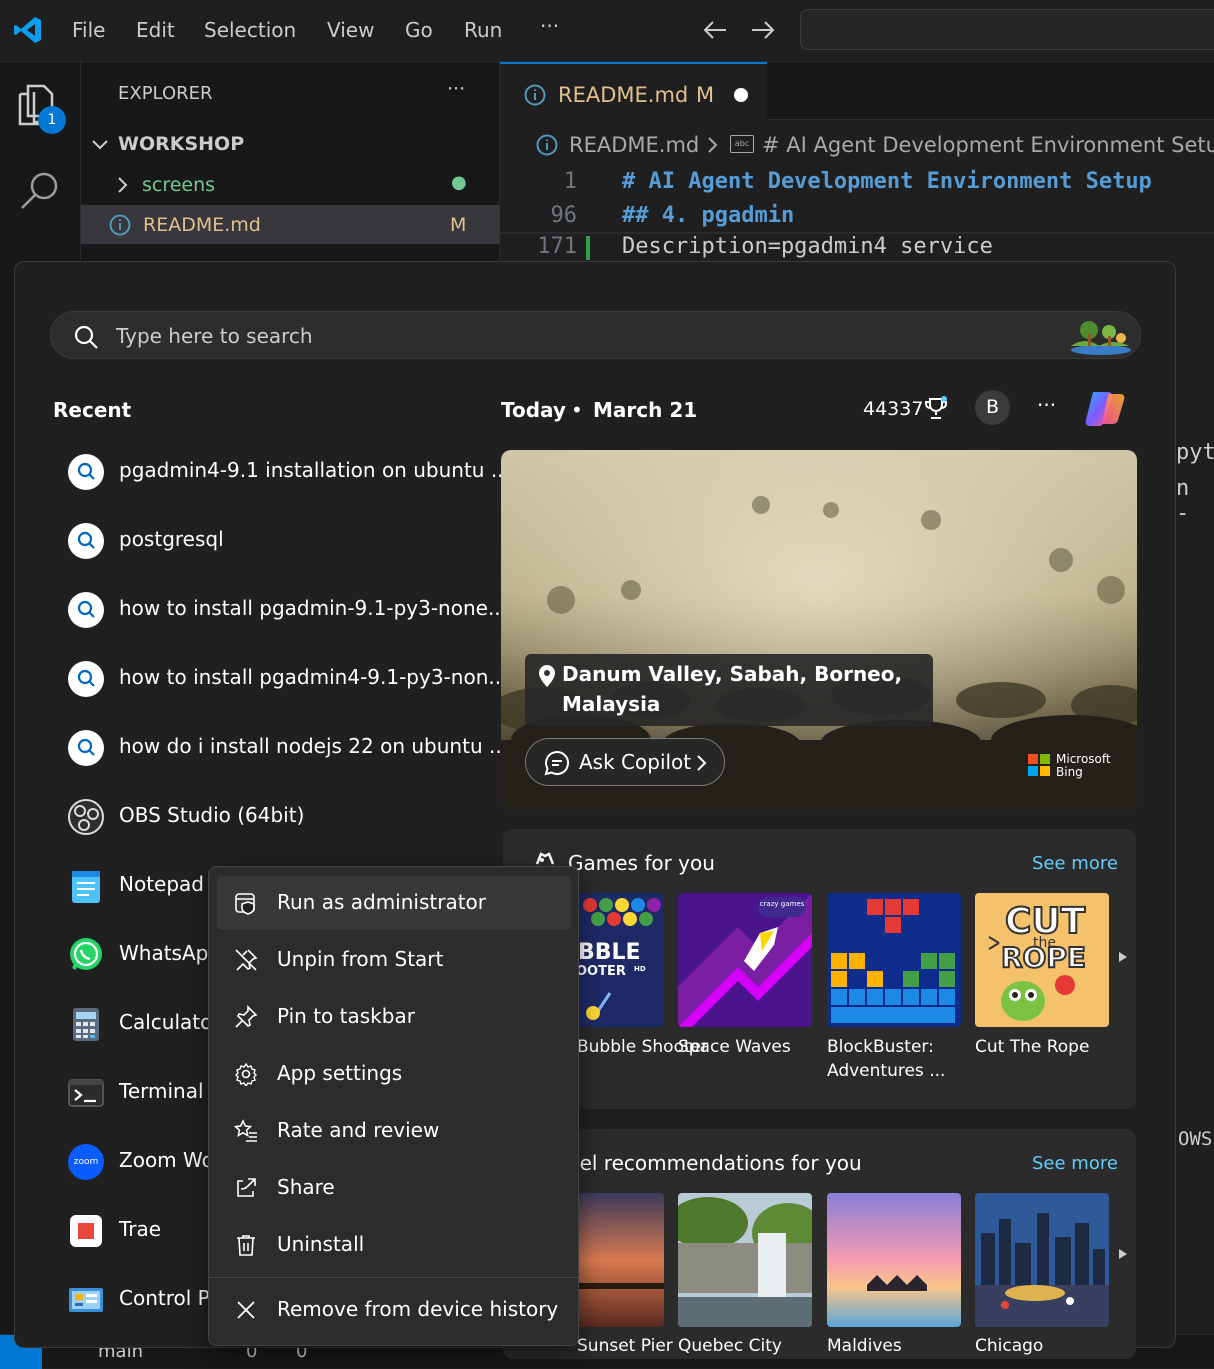  I want to click on menu-selection: Selection, so click(250, 30).